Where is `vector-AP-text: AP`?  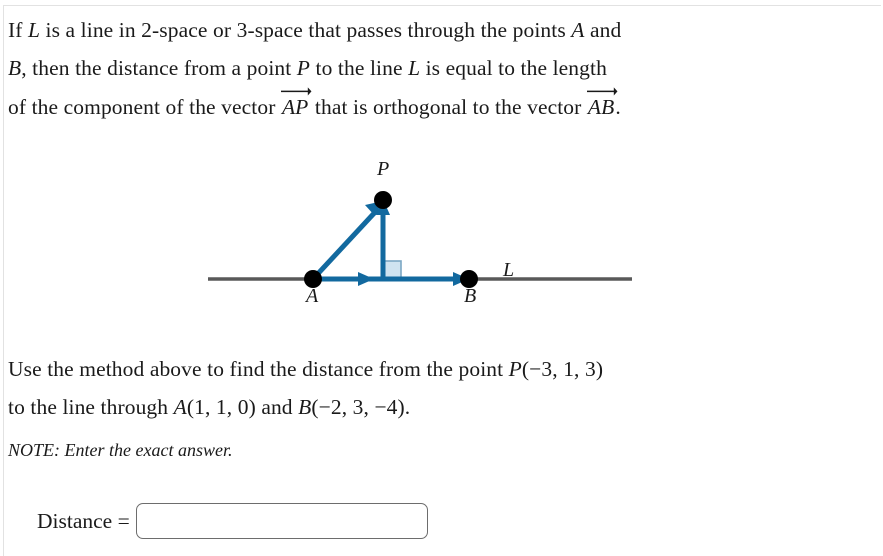
vector-AP-text: AP is located at coordinates (295, 107).